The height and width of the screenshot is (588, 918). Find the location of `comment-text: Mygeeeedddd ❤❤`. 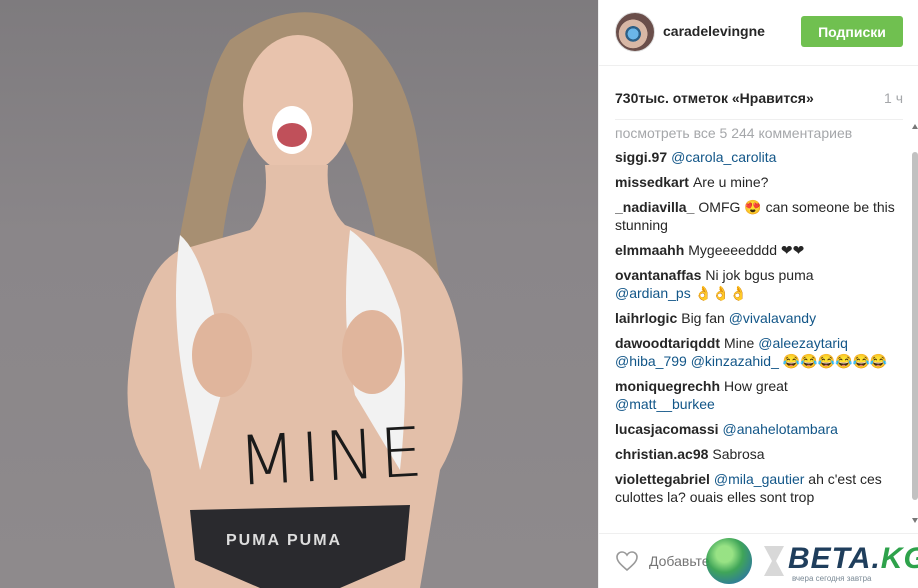

comment-text: Mygeeeedddd ❤❤ is located at coordinates (746, 250).